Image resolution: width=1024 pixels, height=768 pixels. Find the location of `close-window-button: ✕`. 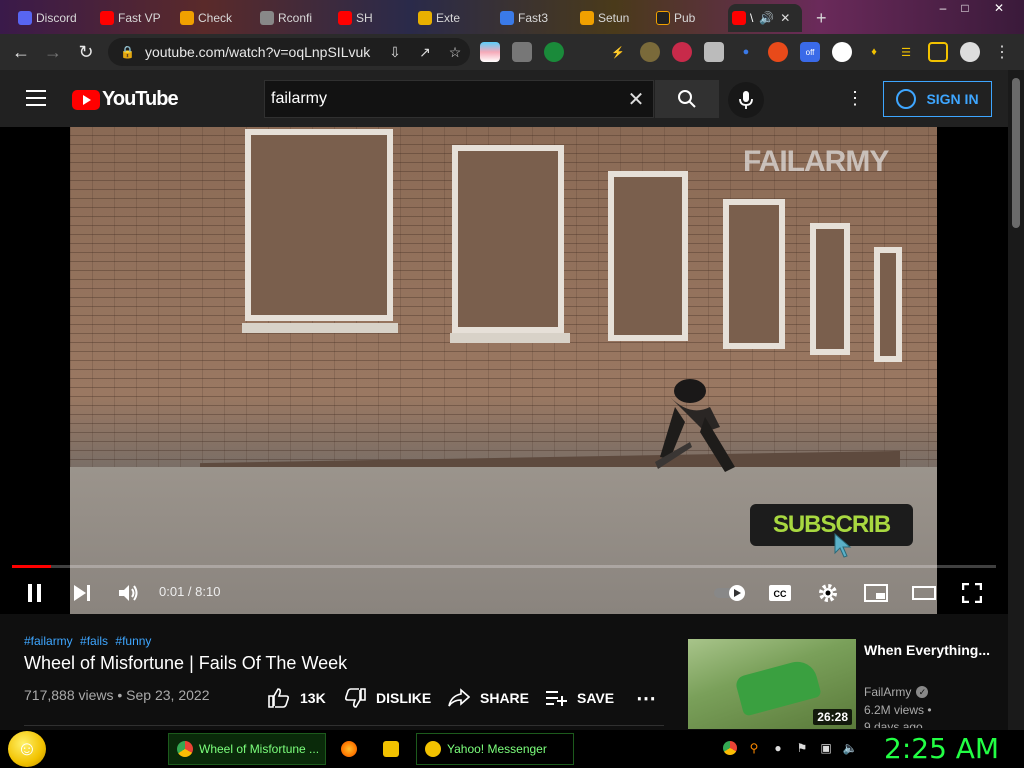

close-window-button: ✕ is located at coordinates (999, 9).